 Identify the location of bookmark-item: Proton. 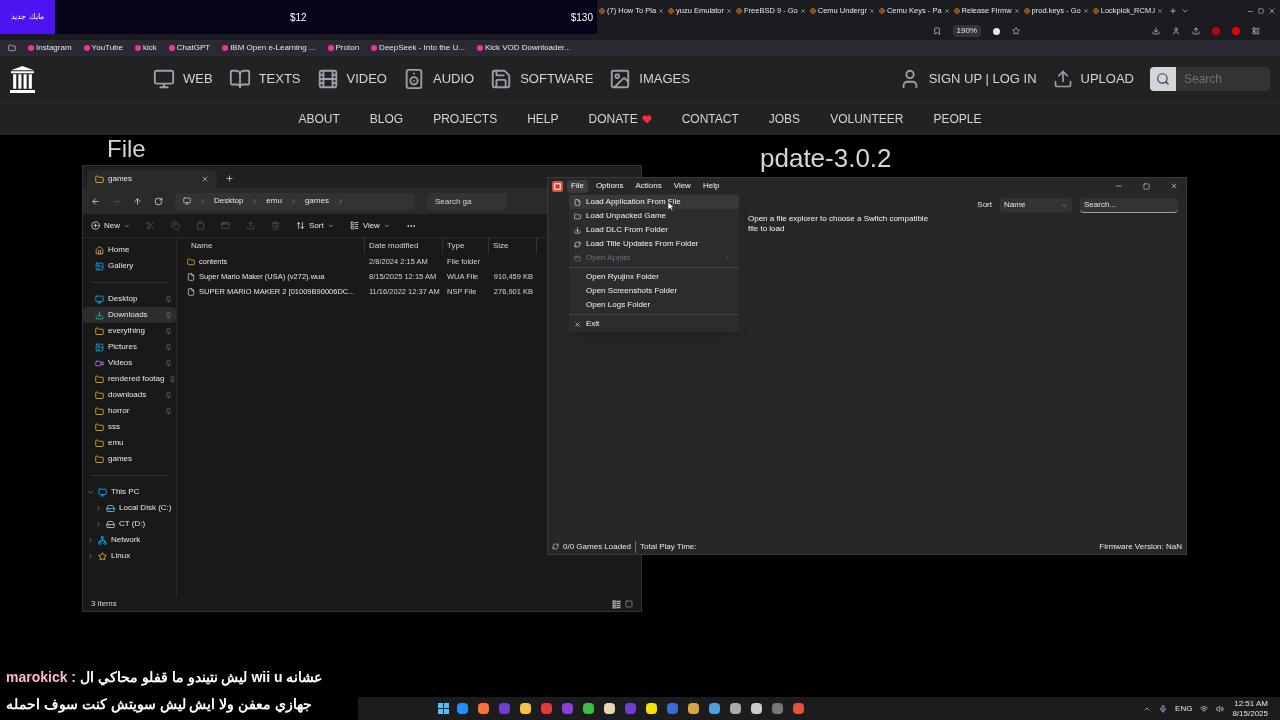
(343, 48).